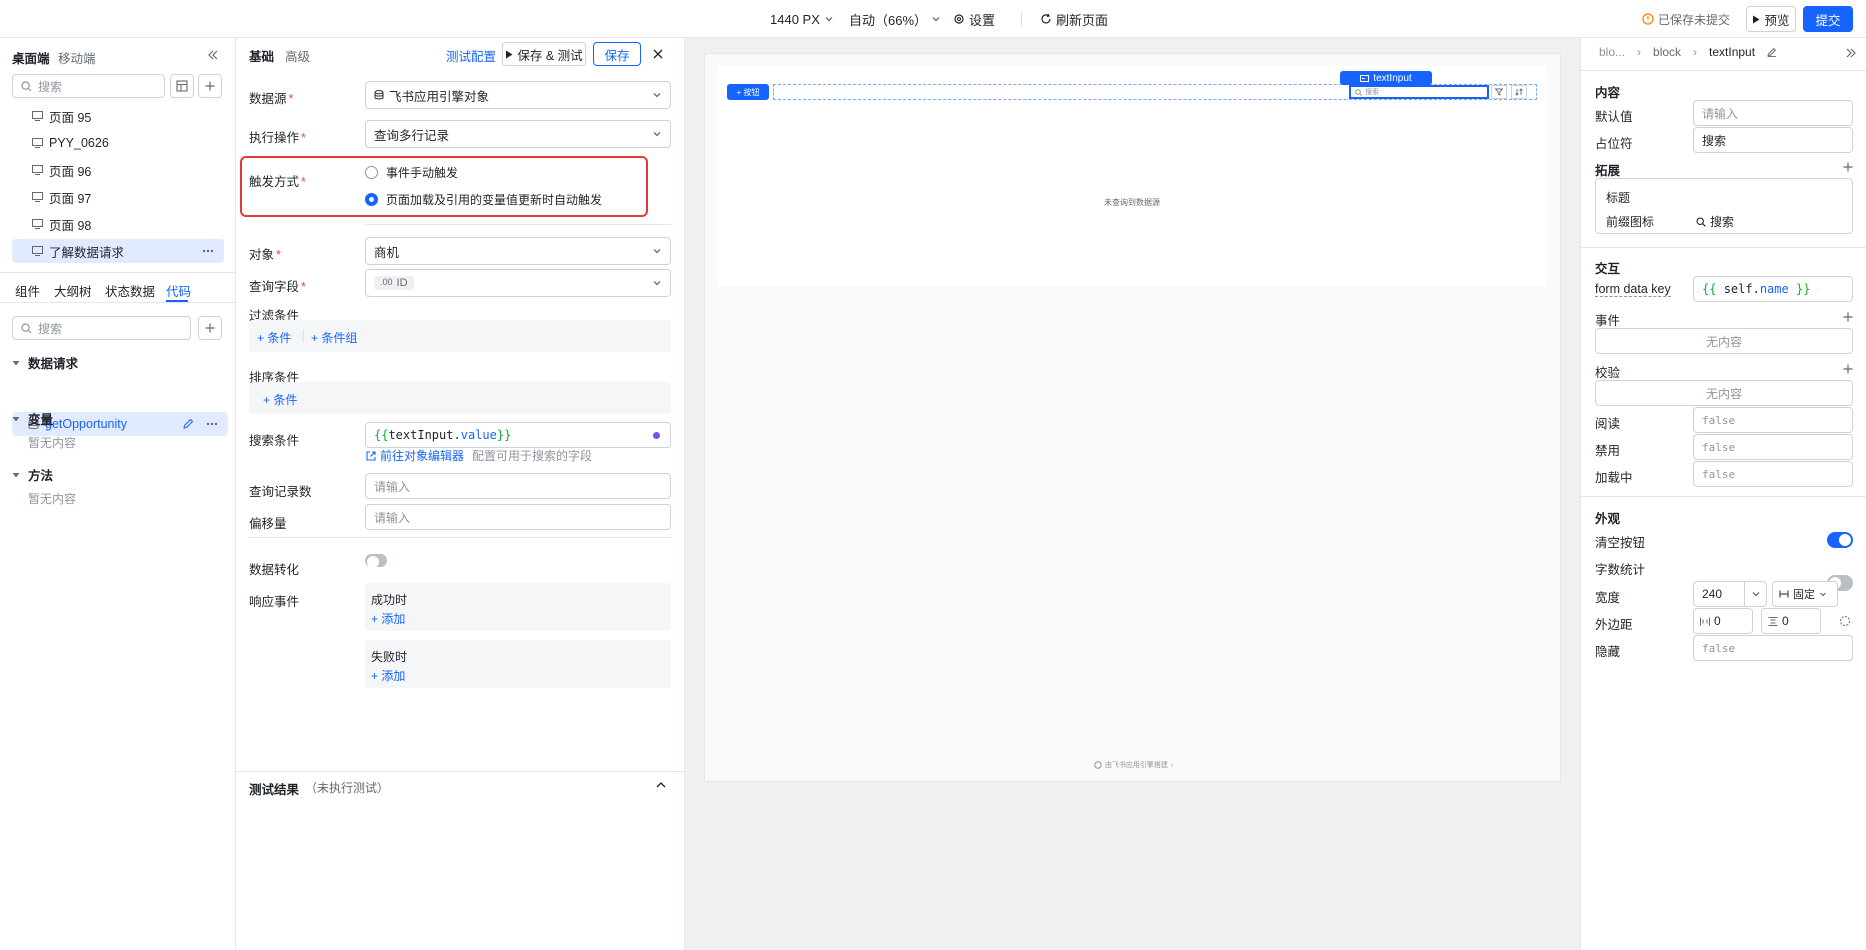 The width and height of the screenshot is (1866, 950). What do you see at coordinates (213, 55) in the screenshot?
I see `collapse-left-icon` at bounding box center [213, 55].